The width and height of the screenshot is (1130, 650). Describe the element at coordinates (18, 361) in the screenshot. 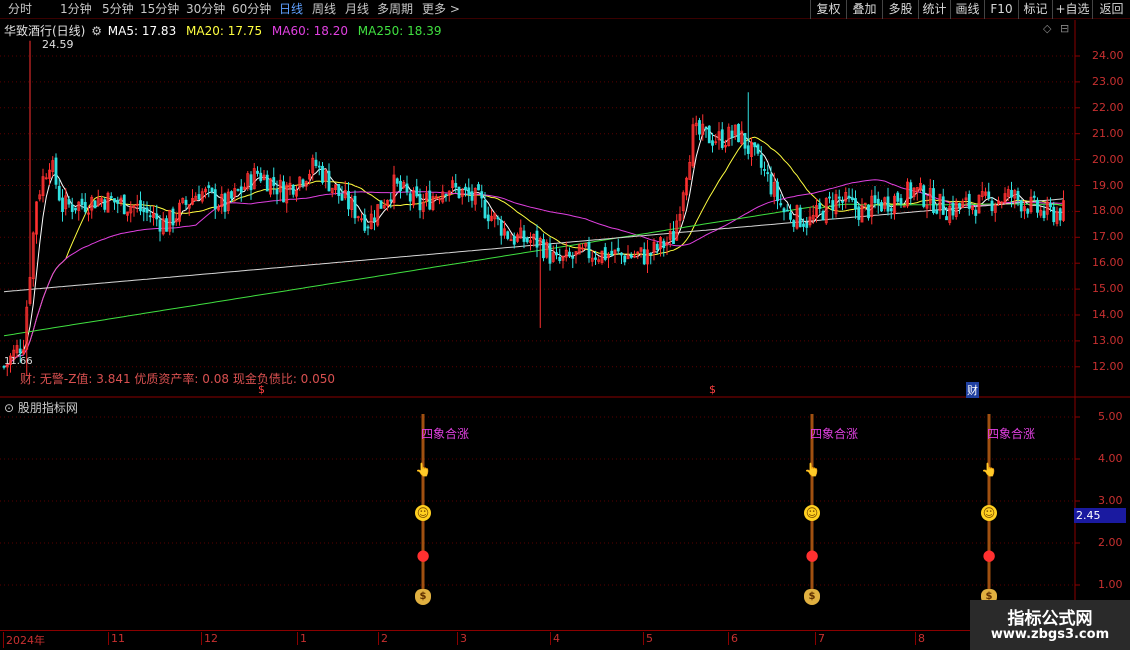

I see `low-price-marker: 11.66` at that location.